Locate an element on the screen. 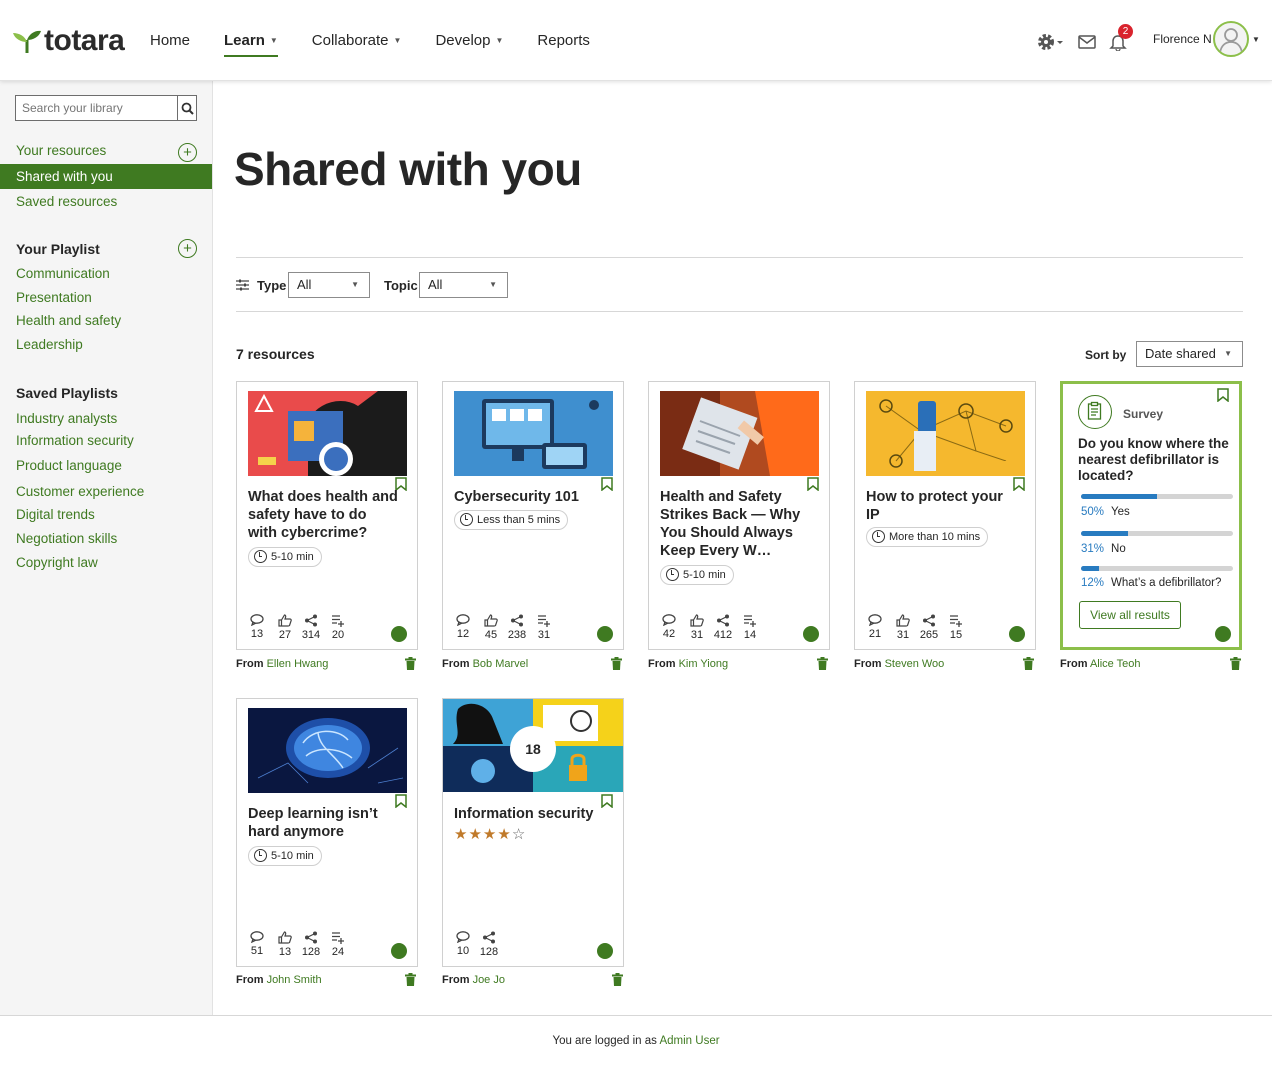  add-resource-icon: + is located at coordinates (187, 152).